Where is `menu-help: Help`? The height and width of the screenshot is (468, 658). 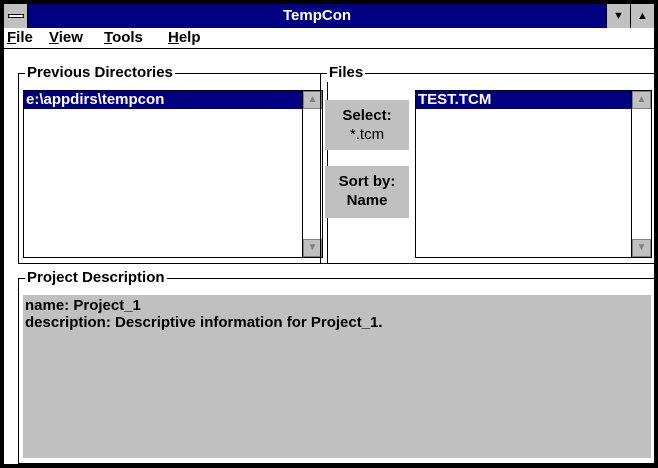
menu-help: Help is located at coordinates (184, 38).